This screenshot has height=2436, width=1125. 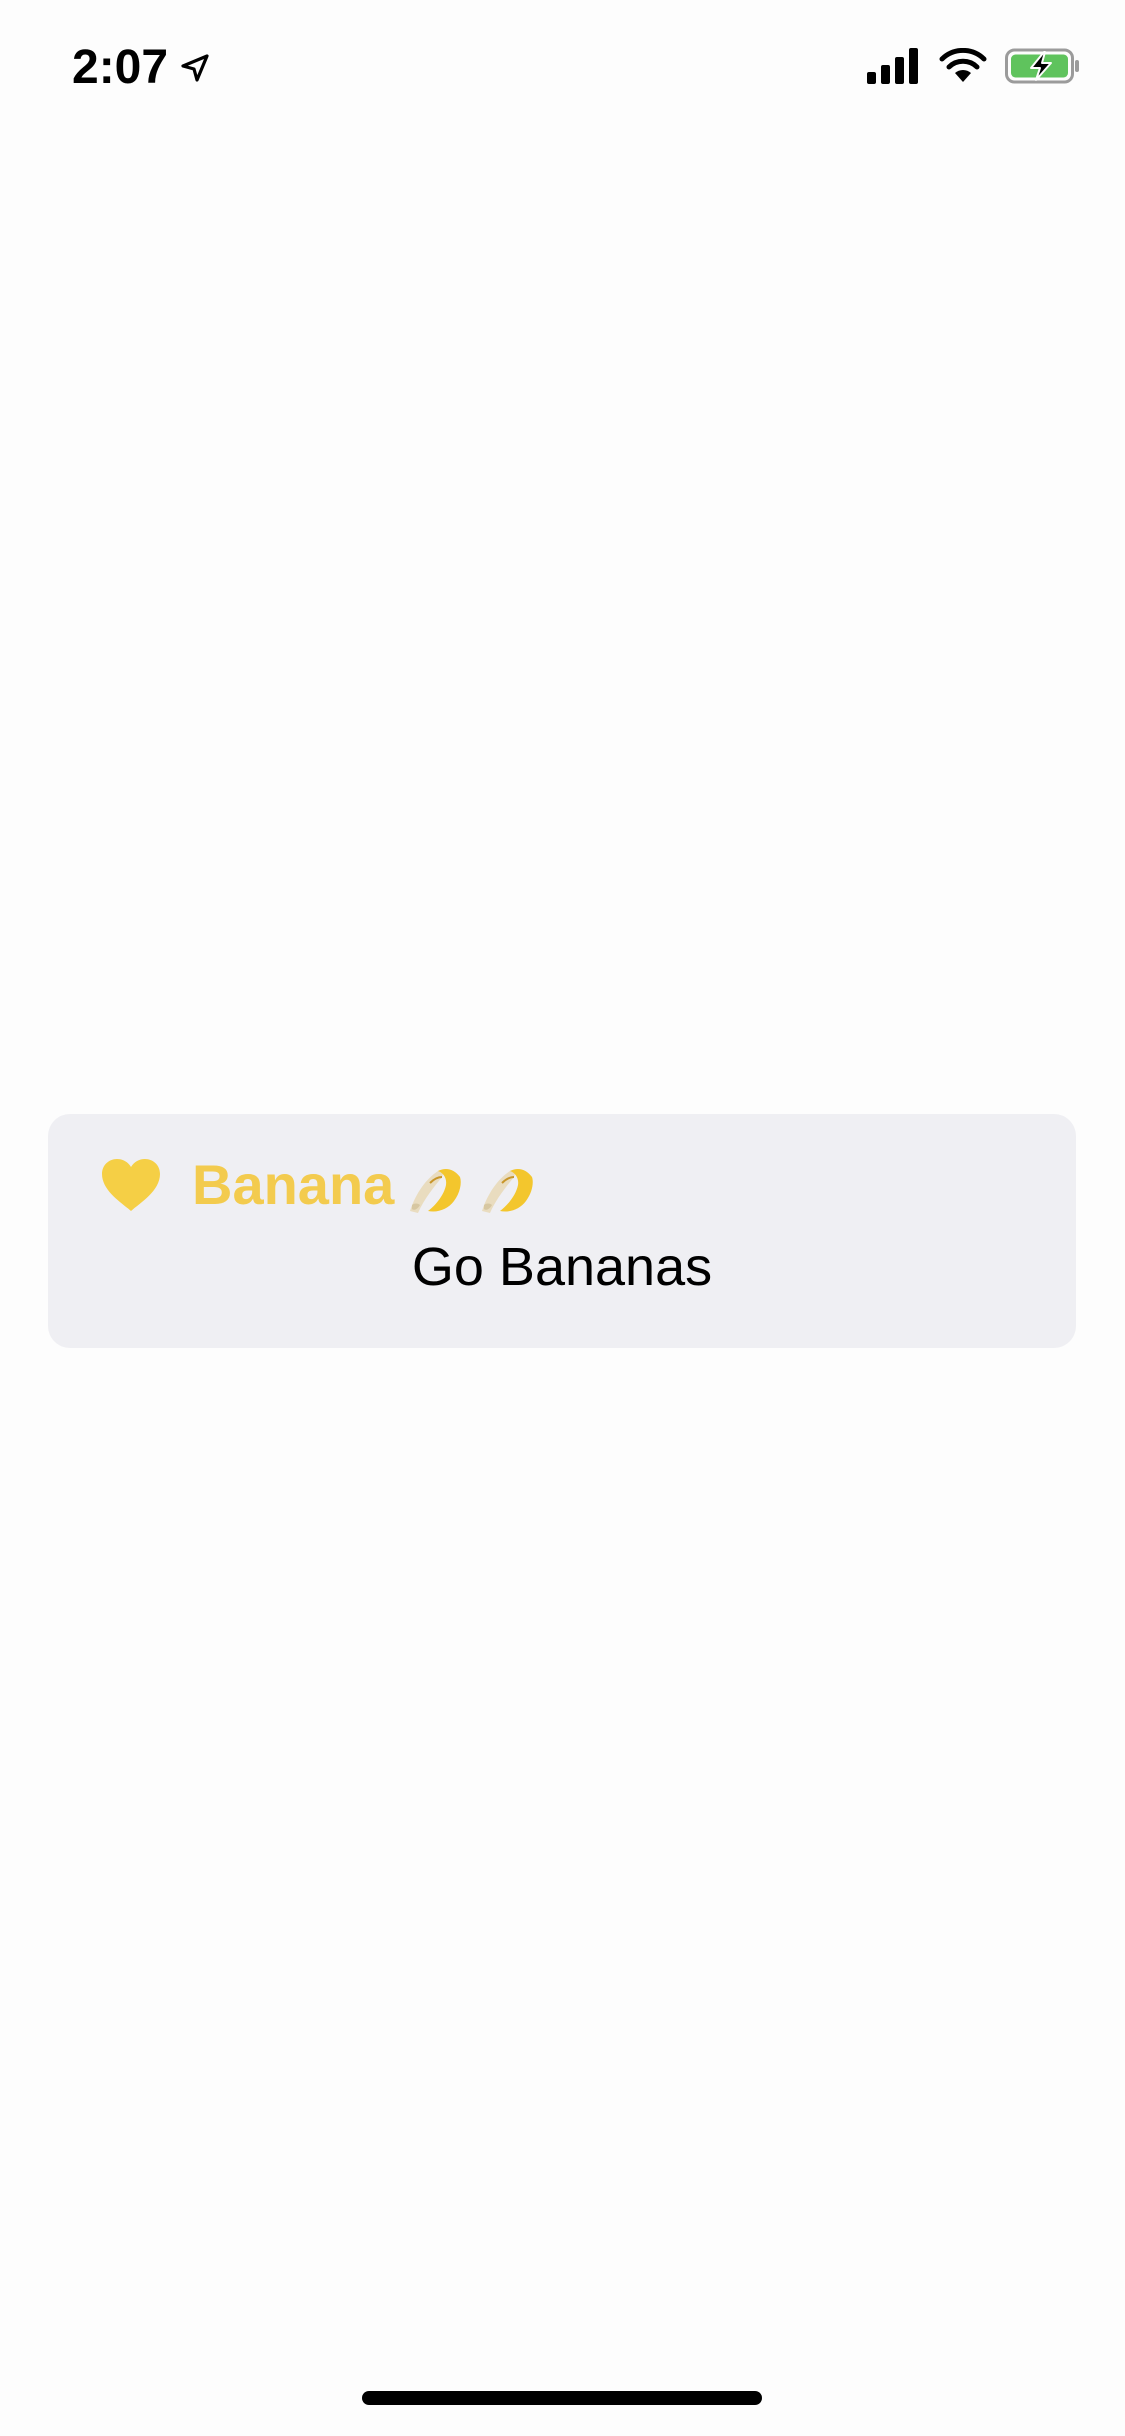 What do you see at coordinates (562, 70) in the screenshot?
I see `status-bar: 2:07` at bounding box center [562, 70].